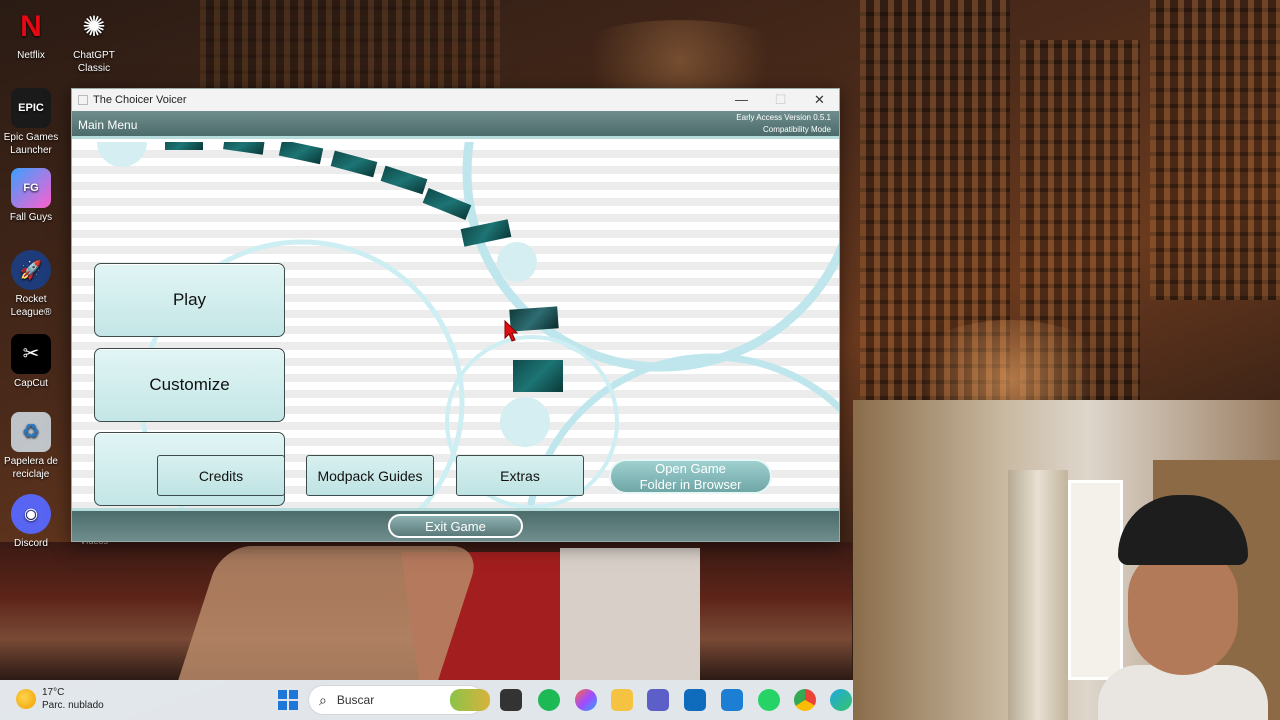 This screenshot has height=720, width=1280. What do you see at coordinates (31, 108) in the screenshot?
I see `epic-games-icon: EPIC` at bounding box center [31, 108].